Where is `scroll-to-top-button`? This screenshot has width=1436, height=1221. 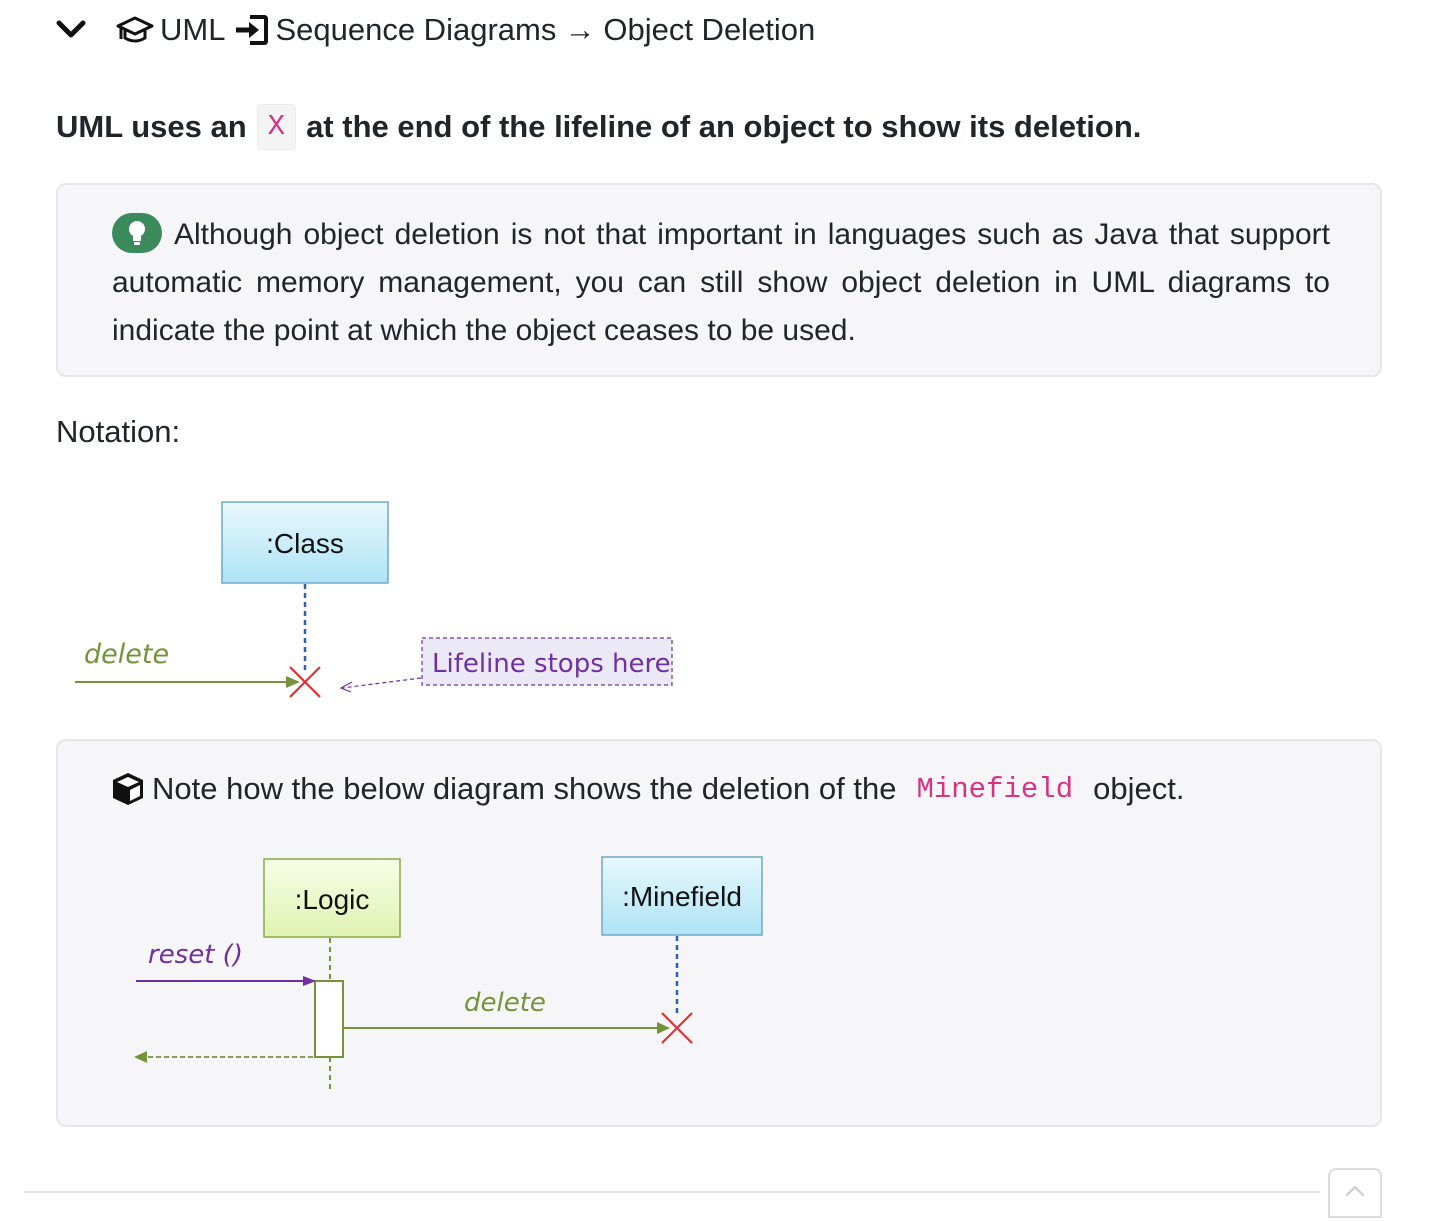 scroll-to-top-button is located at coordinates (1355, 1193).